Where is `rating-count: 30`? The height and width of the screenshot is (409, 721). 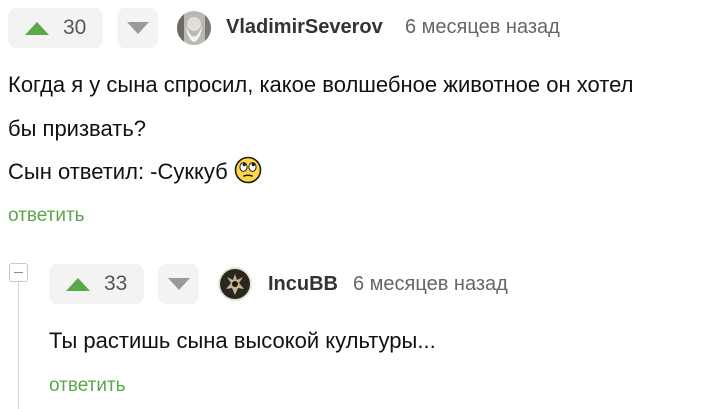
rating-count: 30 is located at coordinates (75, 27).